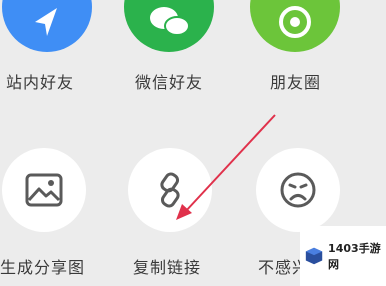  I want to click on sad-face-icon, so click(298, 190).